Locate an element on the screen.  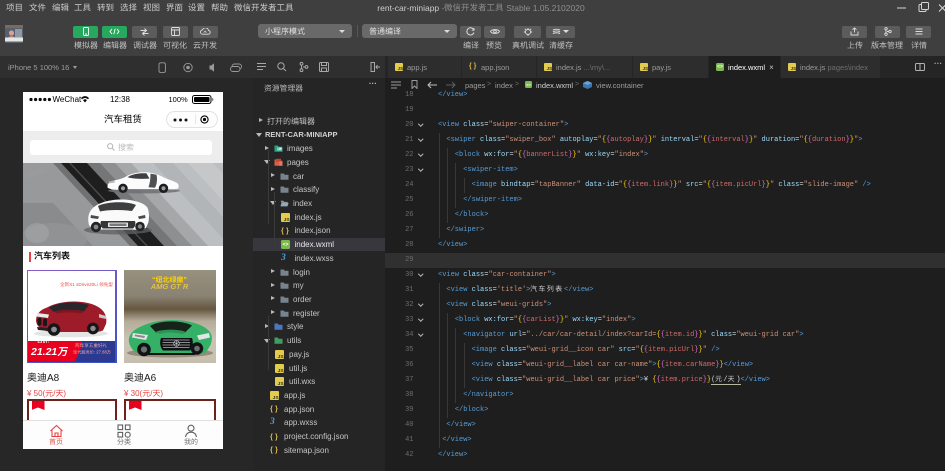
svg-text: 6 is located at coordinates (153, 378).